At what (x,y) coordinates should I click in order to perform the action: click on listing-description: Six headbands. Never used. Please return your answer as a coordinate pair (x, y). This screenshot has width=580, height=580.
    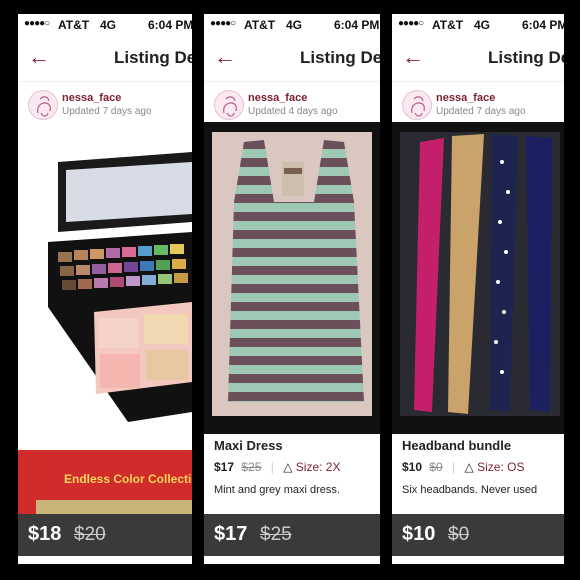
    Looking at the image, I should click on (470, 490).